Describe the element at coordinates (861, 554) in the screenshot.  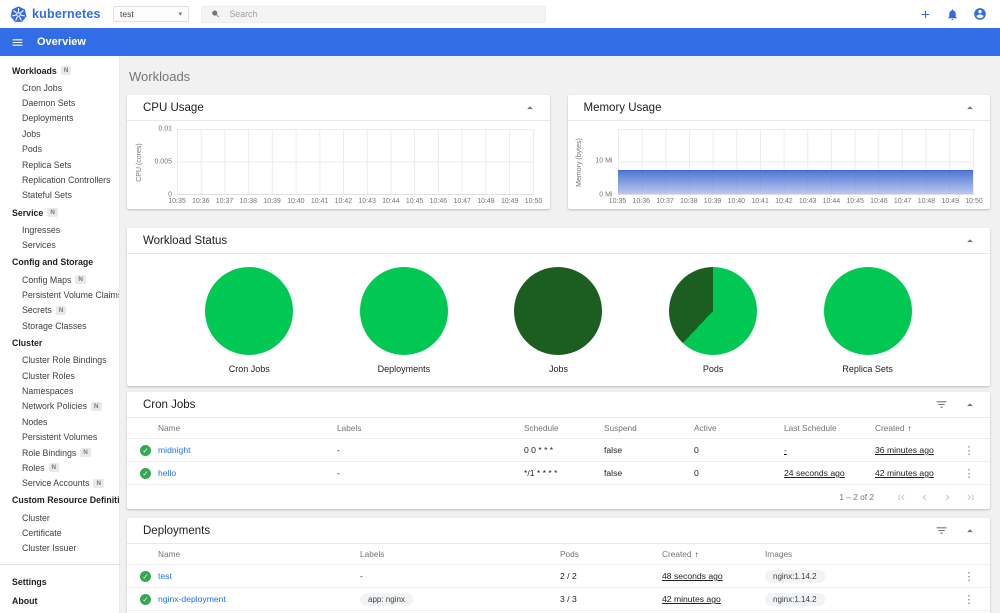
I see `col-images: Images` at that location.